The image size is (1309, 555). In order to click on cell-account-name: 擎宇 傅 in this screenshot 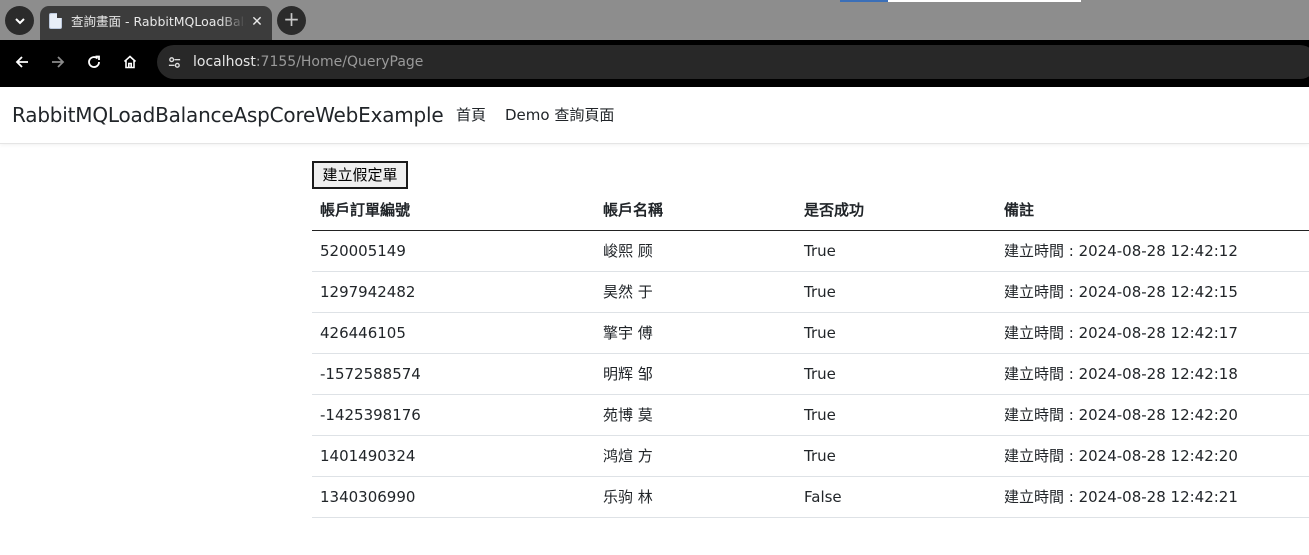, I will do `click(628, 333)`.